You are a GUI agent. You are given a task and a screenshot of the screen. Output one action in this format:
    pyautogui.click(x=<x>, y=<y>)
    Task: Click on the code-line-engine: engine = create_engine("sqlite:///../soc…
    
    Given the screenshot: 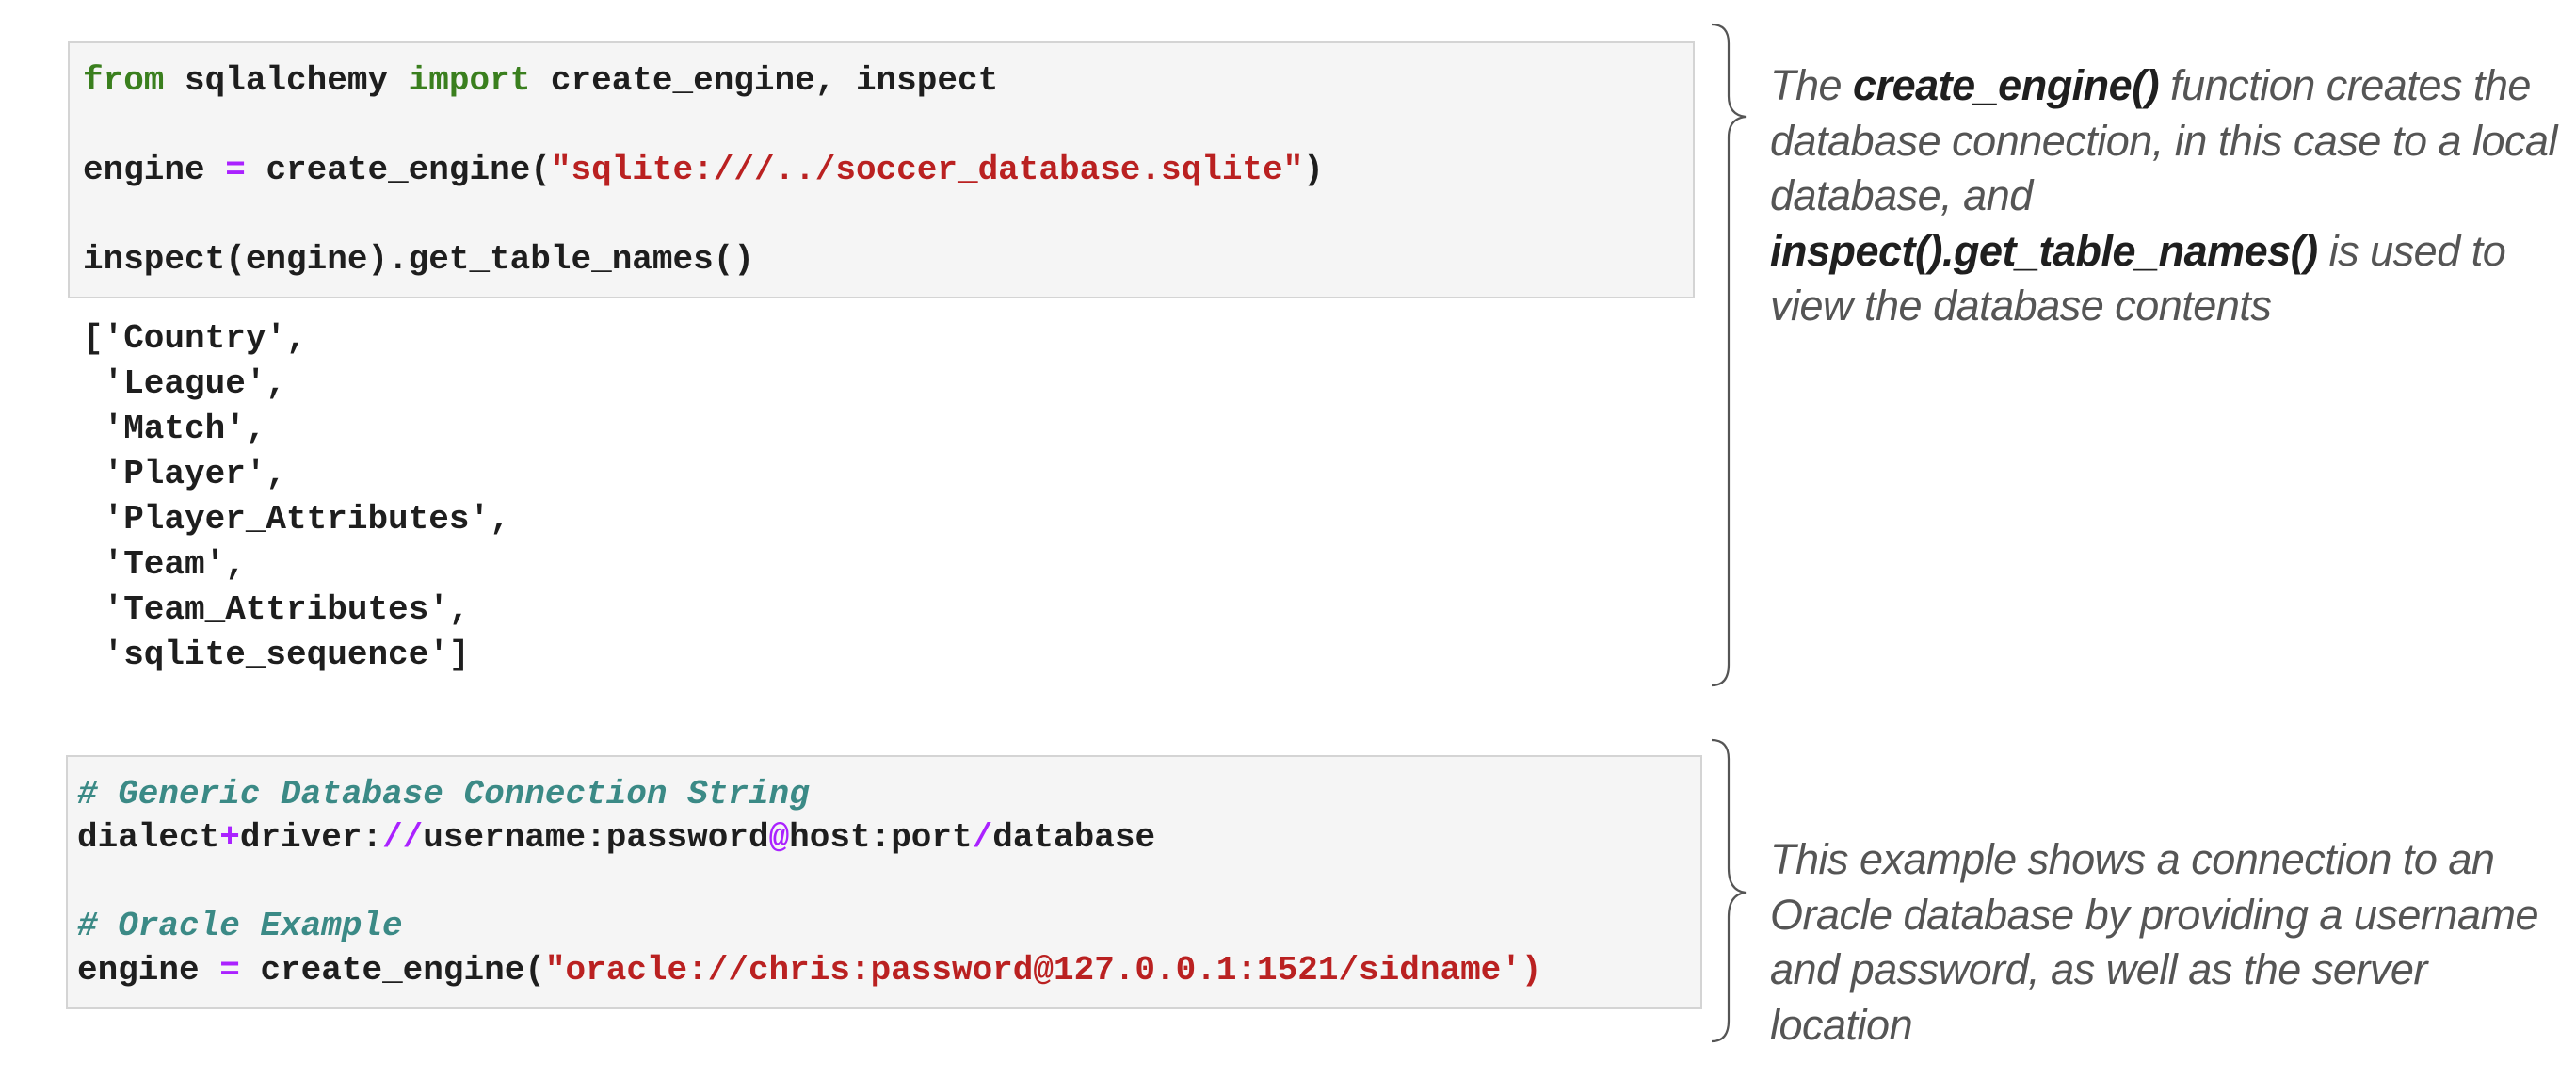 What is the action you would take?
    pyautogui.click(x=703, y=170)
    